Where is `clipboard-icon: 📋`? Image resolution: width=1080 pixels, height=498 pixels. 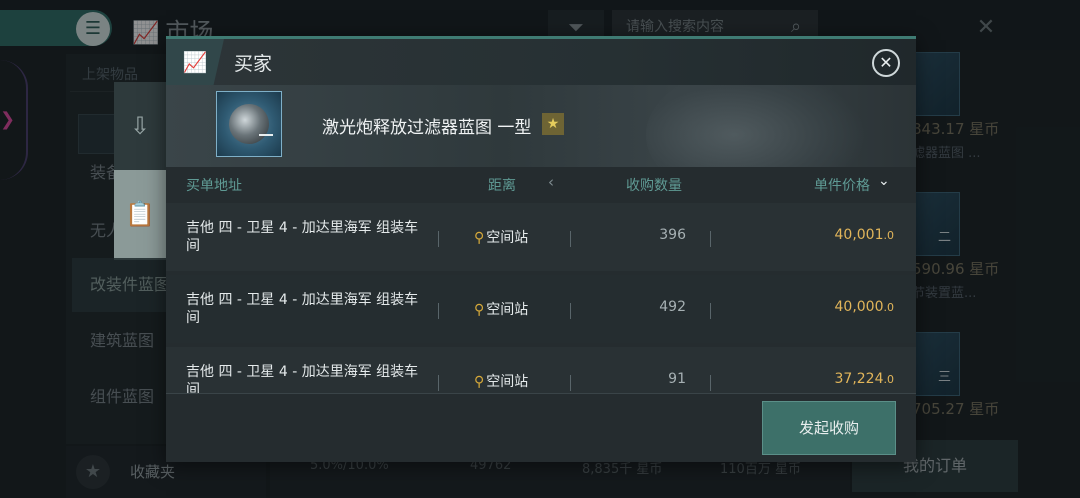
clipboard-icon: 📋 is located at coordinates (140, 214).